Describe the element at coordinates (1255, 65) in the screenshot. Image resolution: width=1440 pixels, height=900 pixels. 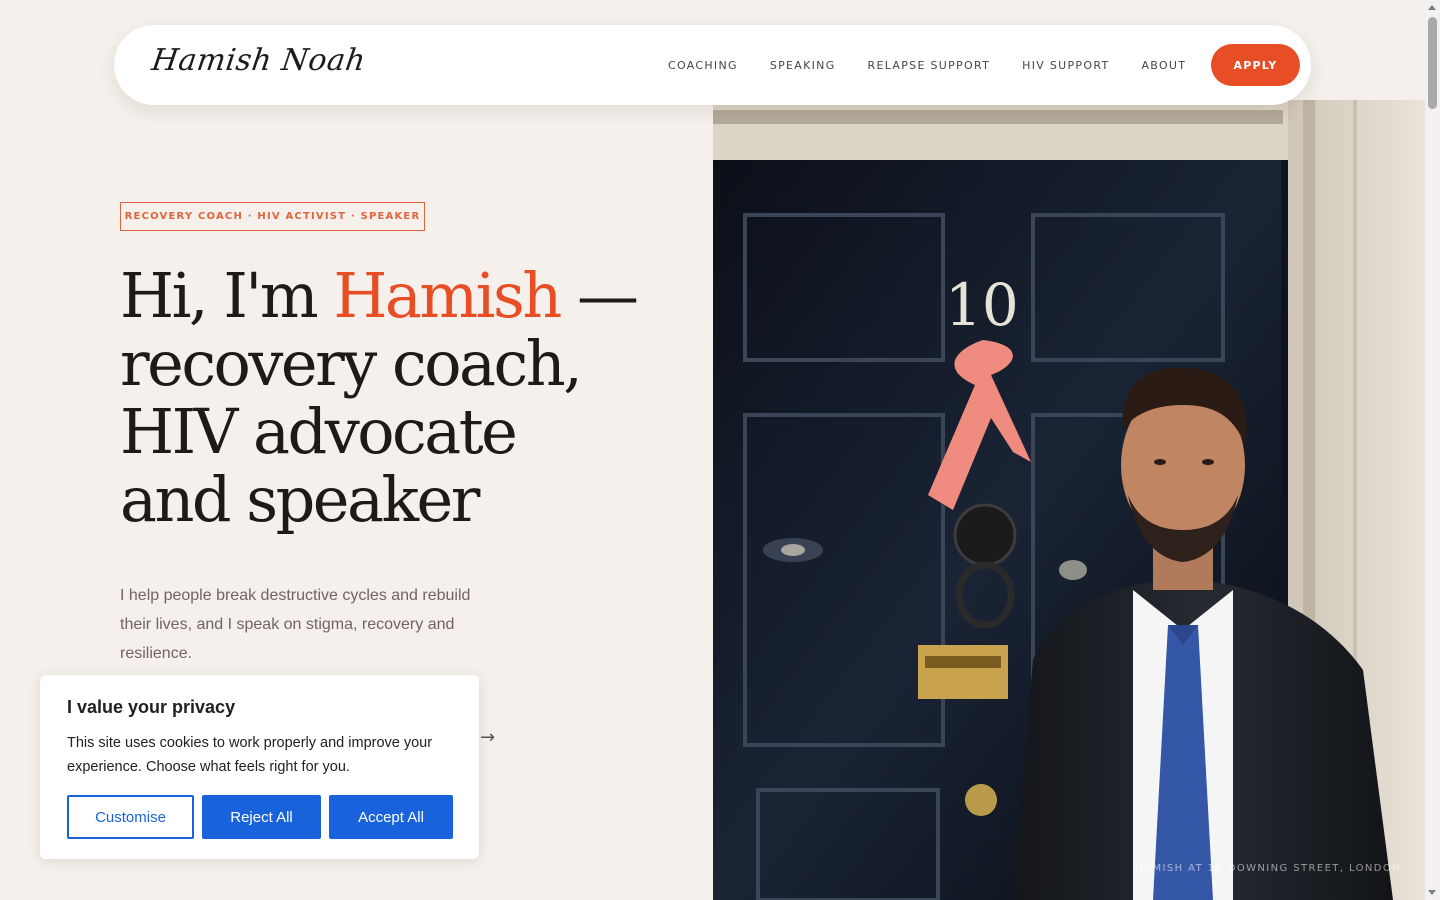
I see `apply-button: APPLY` at that location.